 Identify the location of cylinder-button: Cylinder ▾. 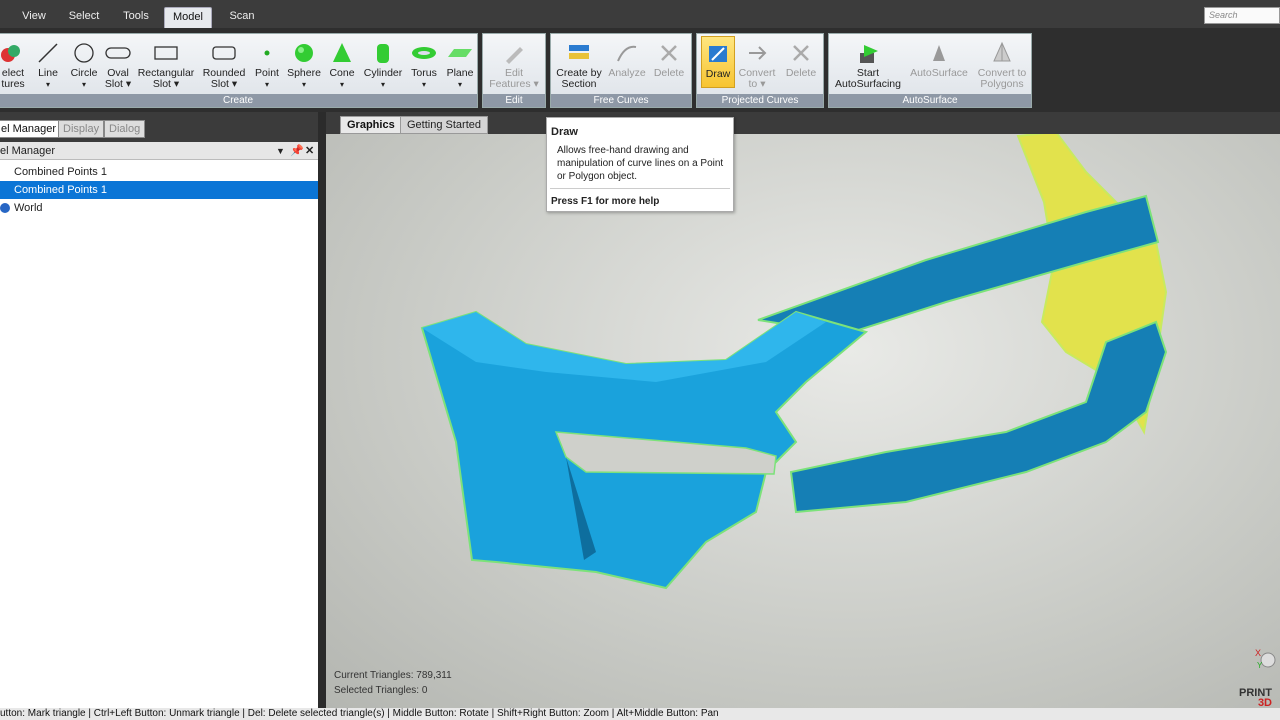
(383, 65).